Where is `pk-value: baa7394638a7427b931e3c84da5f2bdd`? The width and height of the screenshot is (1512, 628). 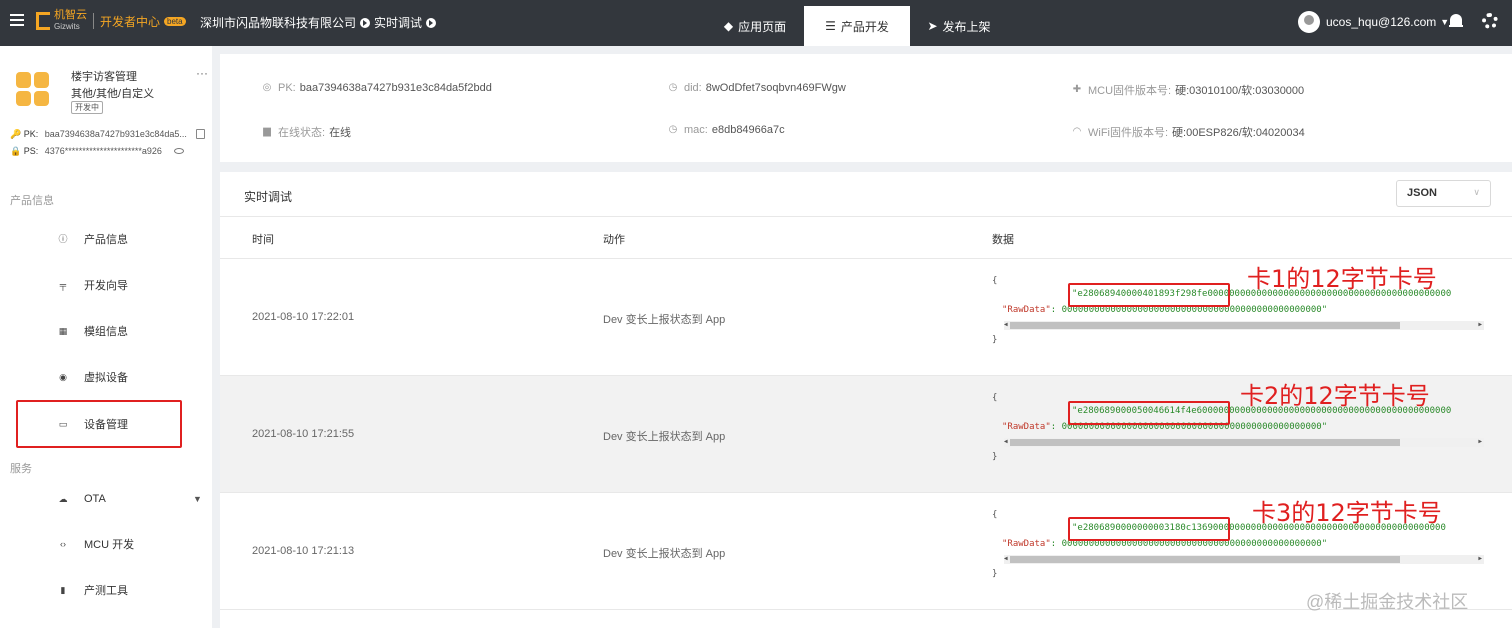
pk-value: baa7394638a7427b931e3c84da5f2bdd is located at coordinates (395, 88).